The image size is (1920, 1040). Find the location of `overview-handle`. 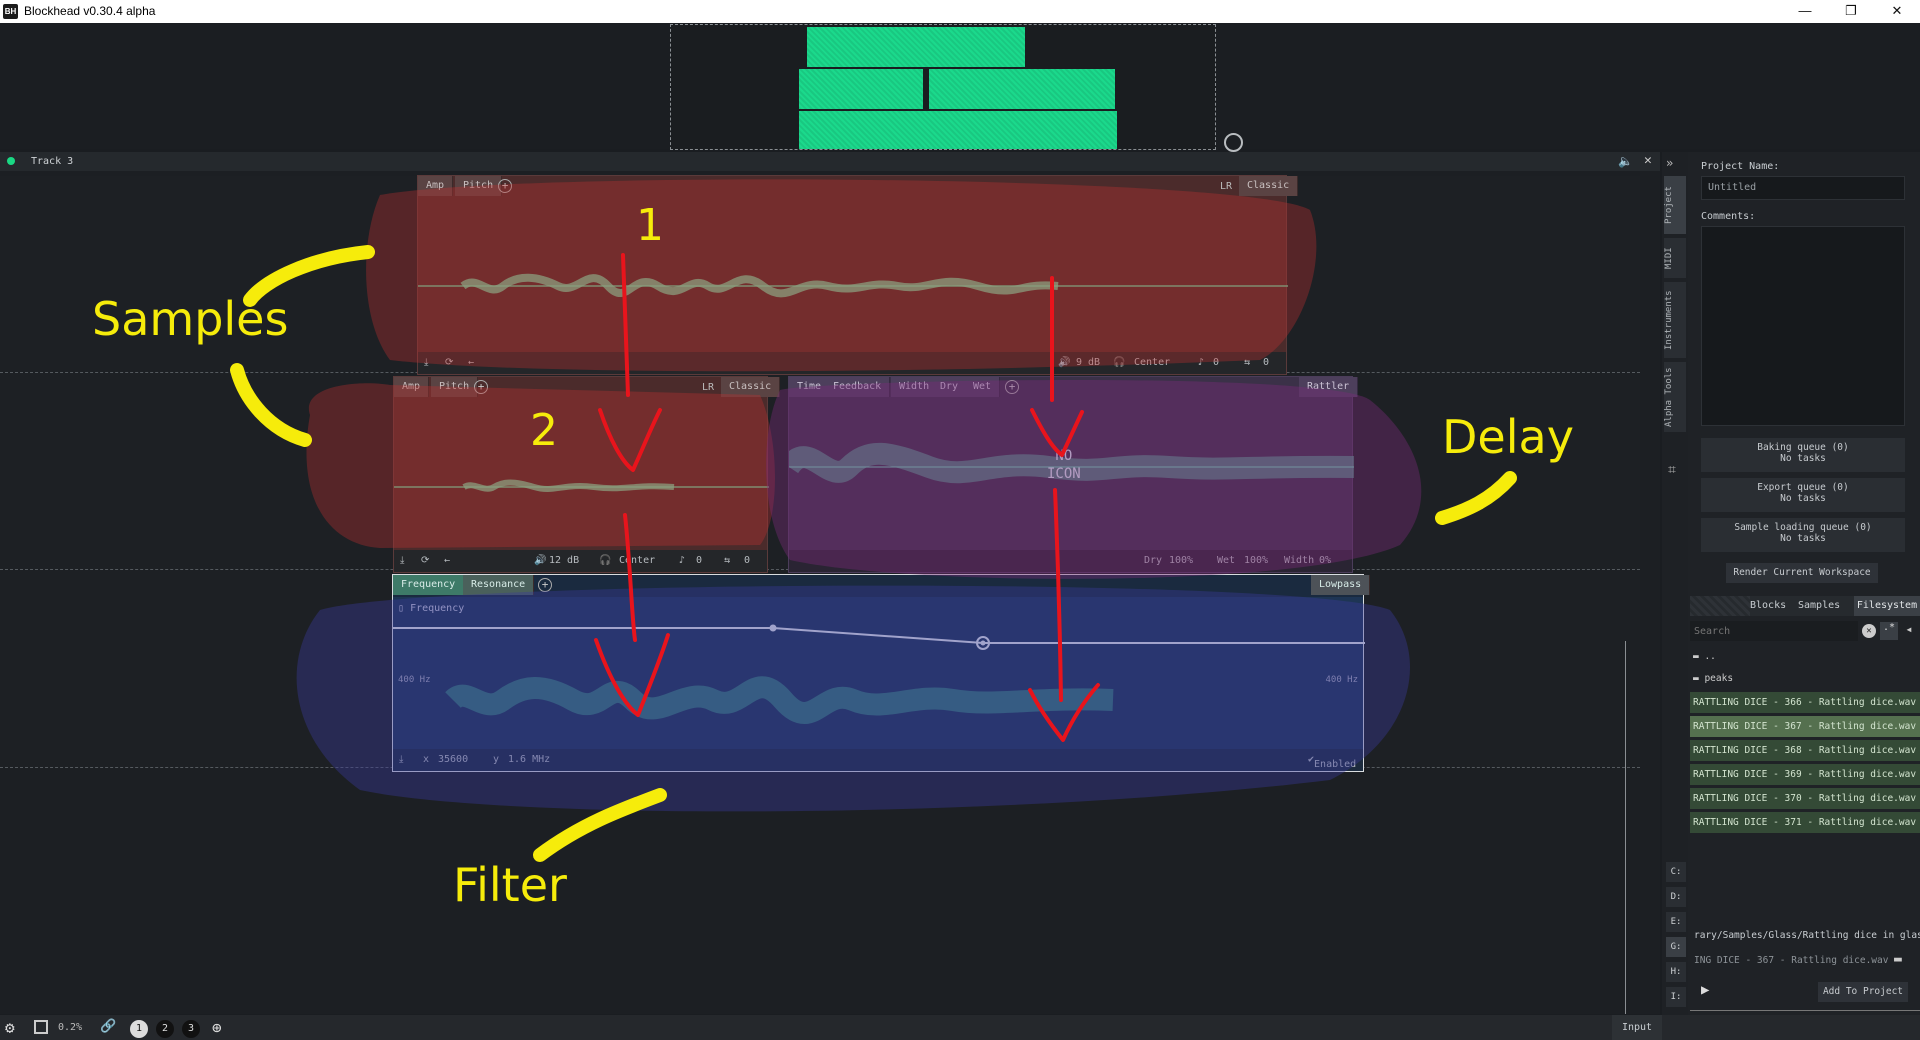

overview-handle is located at coordinates (1233, 142).